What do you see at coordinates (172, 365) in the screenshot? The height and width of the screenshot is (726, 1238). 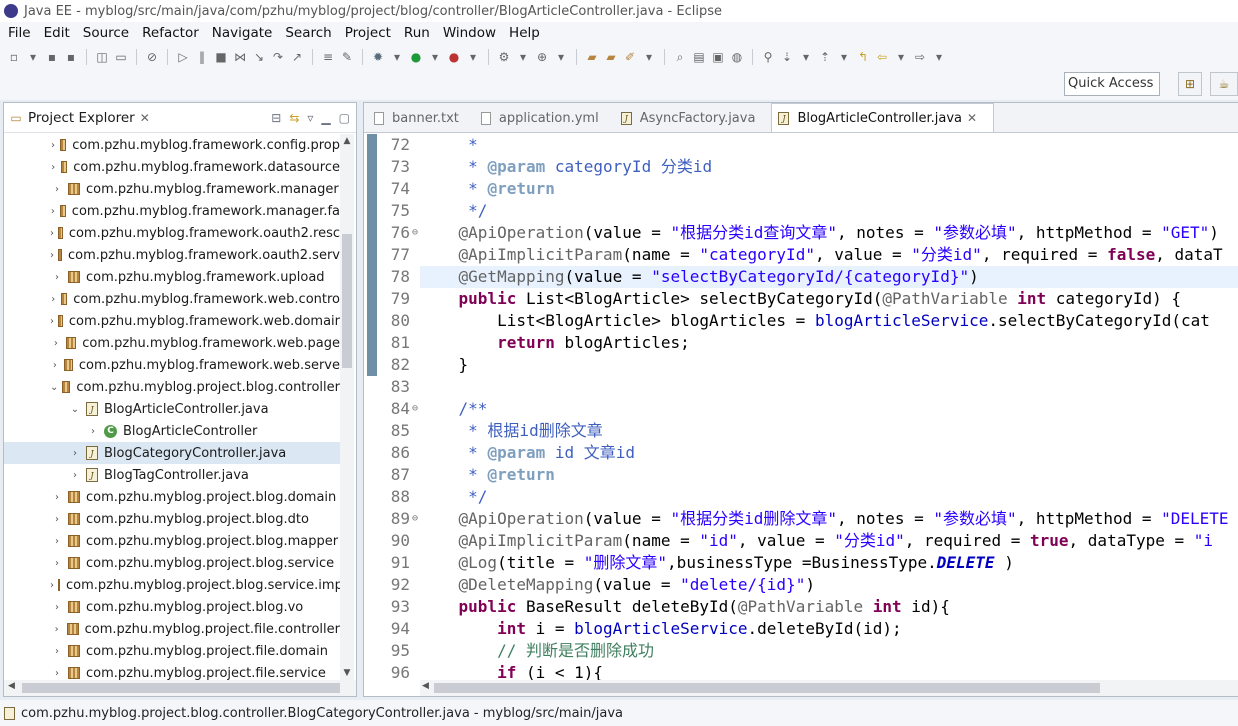 I see `tree-item: › com.pzhu.myblog.framework.web.serve` at bounding box center [172, 365].